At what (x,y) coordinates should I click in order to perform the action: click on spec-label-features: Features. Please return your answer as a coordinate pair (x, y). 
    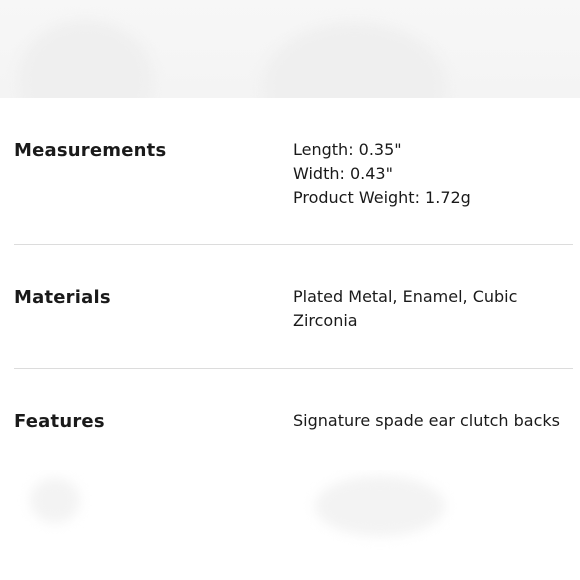
    Looking at the image, I should click on (59, 421).